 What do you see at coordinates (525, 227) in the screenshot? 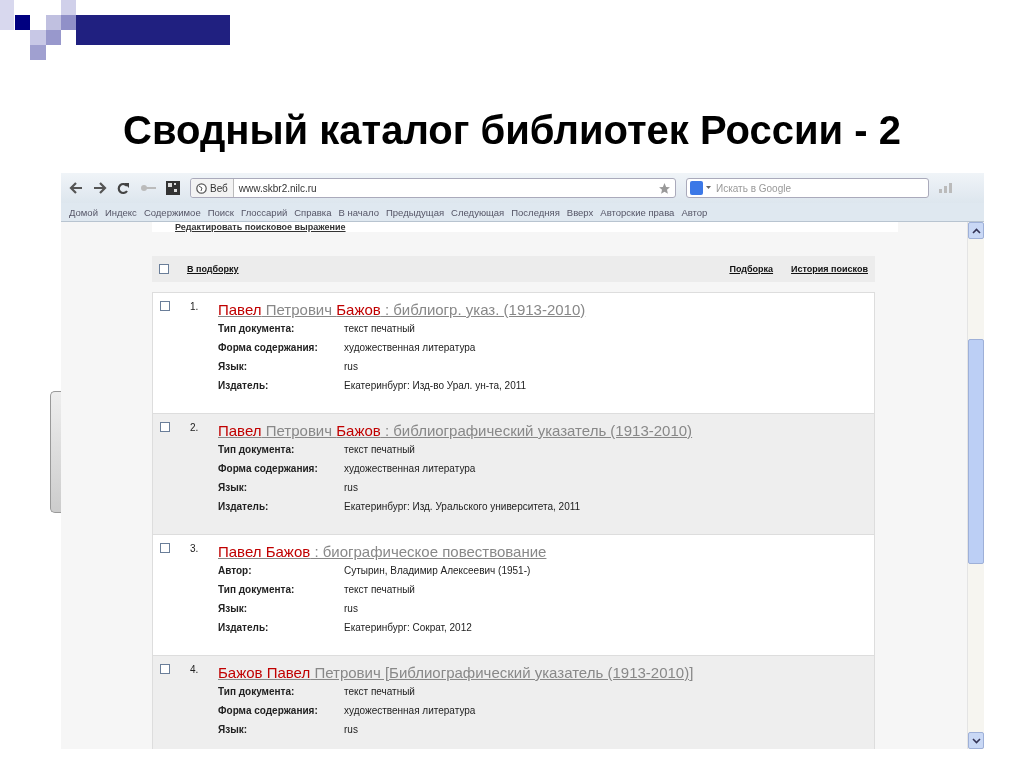
I see `edit-search-link: Редактировать поисковое выражение` at bounding box center [525, 227].